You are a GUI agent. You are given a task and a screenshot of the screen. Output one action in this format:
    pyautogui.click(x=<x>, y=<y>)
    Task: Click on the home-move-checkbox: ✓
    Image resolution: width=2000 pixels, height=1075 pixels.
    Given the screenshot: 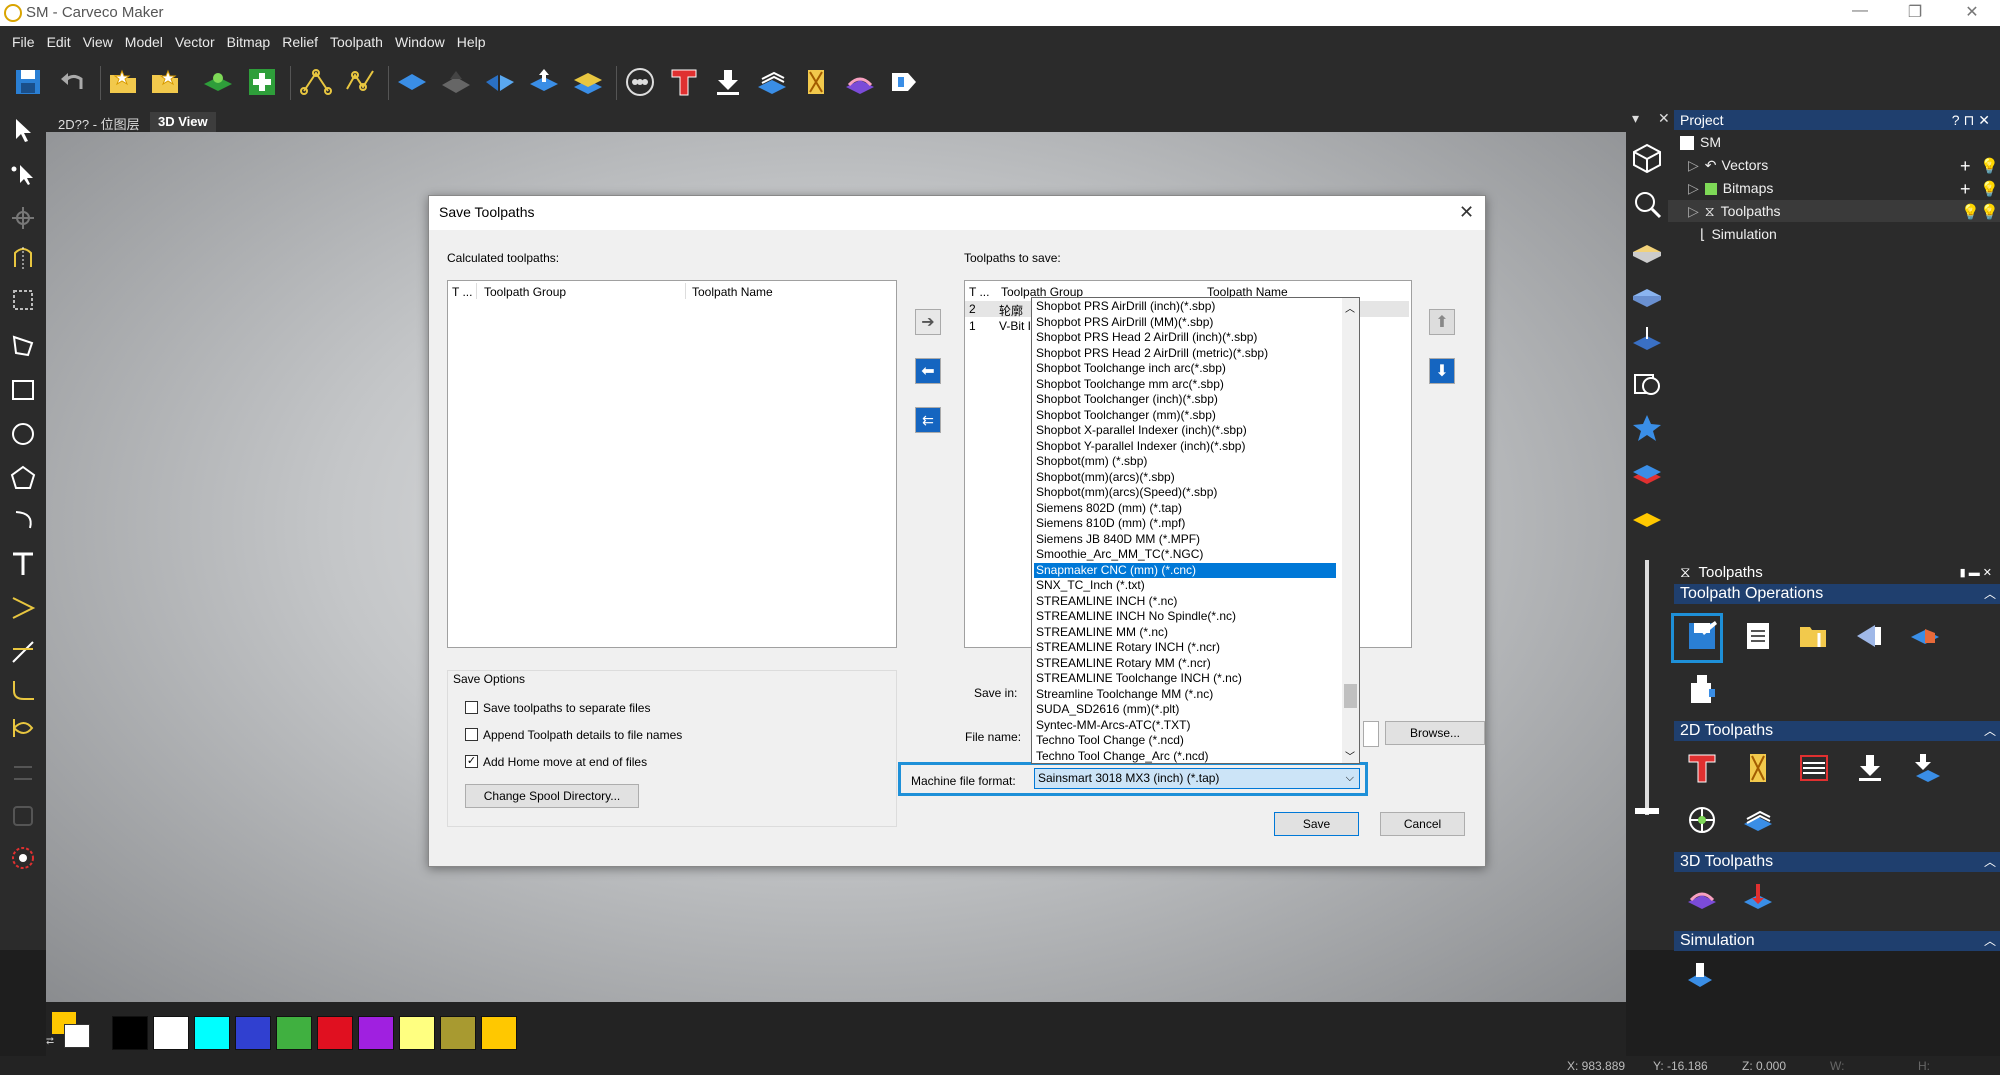 What is the action you would take?
    pyautogui.click(x=471, y=761)
    